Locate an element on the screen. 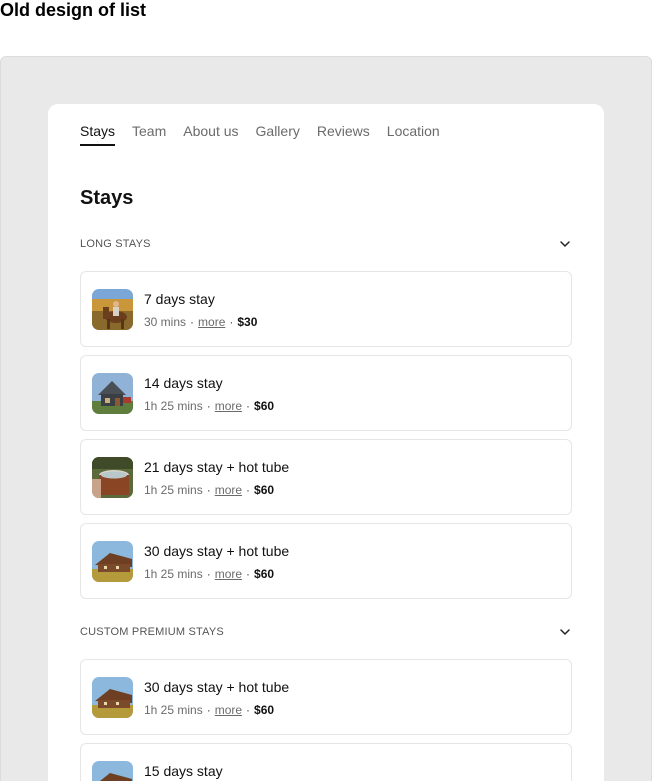 Image resolution: width=652 pixels, height=781 pixels. tab-gallery: Gallery is located at coordinates (278, 134).